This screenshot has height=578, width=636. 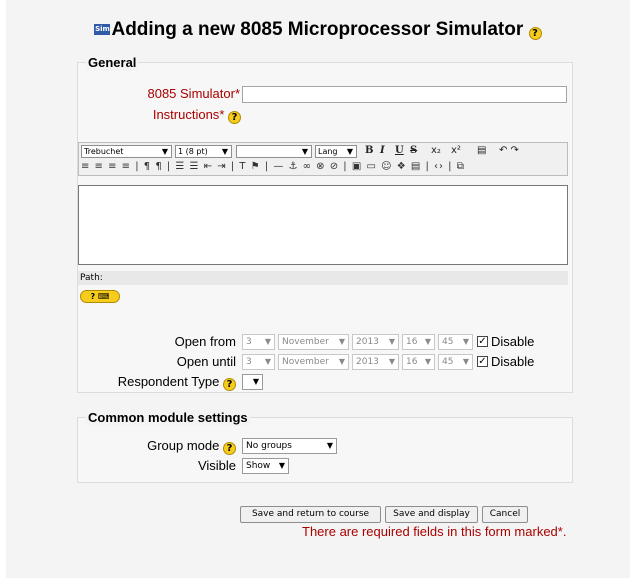 What do you see at coordinates (193, 151) in the screenshot?
I see `font-size-value: 1 (8 pt)` at bounding box center [193, 151].